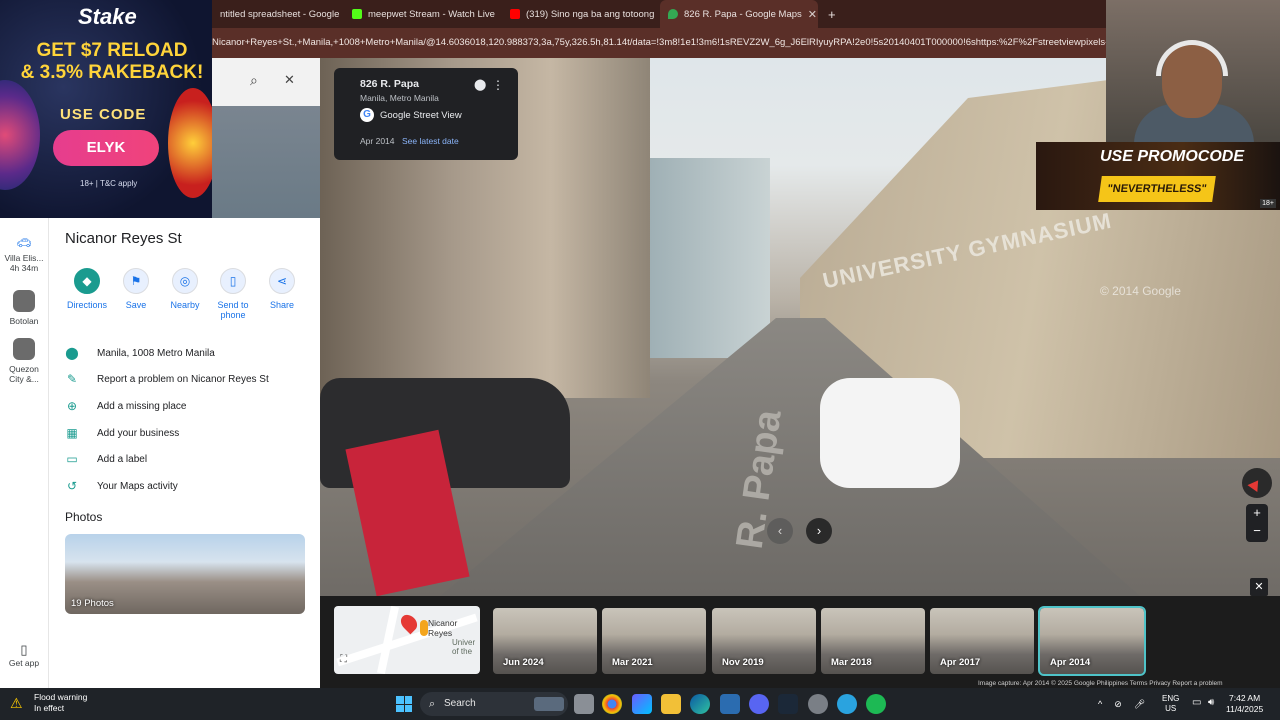  I want to click on maps-activity-row: ↺ Your Maps activity, so click(121, 486).